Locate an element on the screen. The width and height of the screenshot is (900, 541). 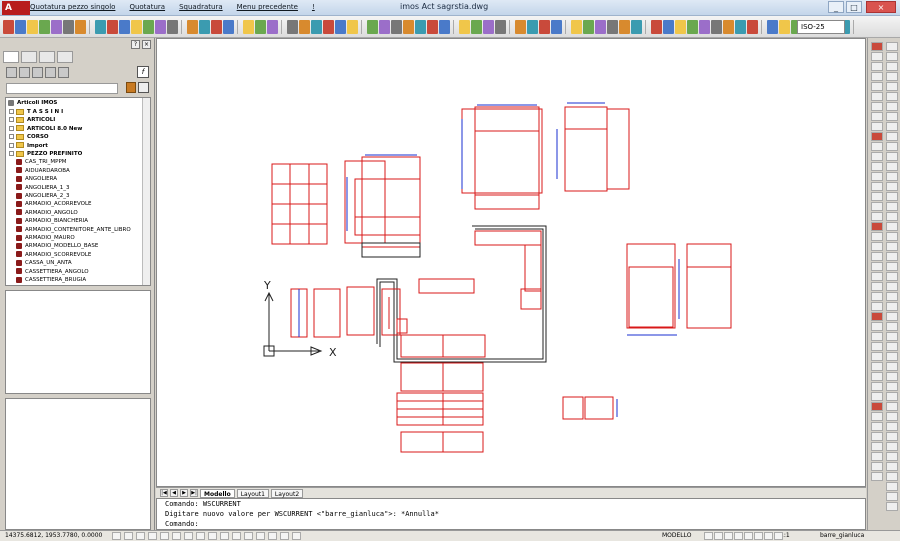
tree-item: ARMADIO_CONTENITORE_ANTE_LIBRO is located at coordinates (73, 230).